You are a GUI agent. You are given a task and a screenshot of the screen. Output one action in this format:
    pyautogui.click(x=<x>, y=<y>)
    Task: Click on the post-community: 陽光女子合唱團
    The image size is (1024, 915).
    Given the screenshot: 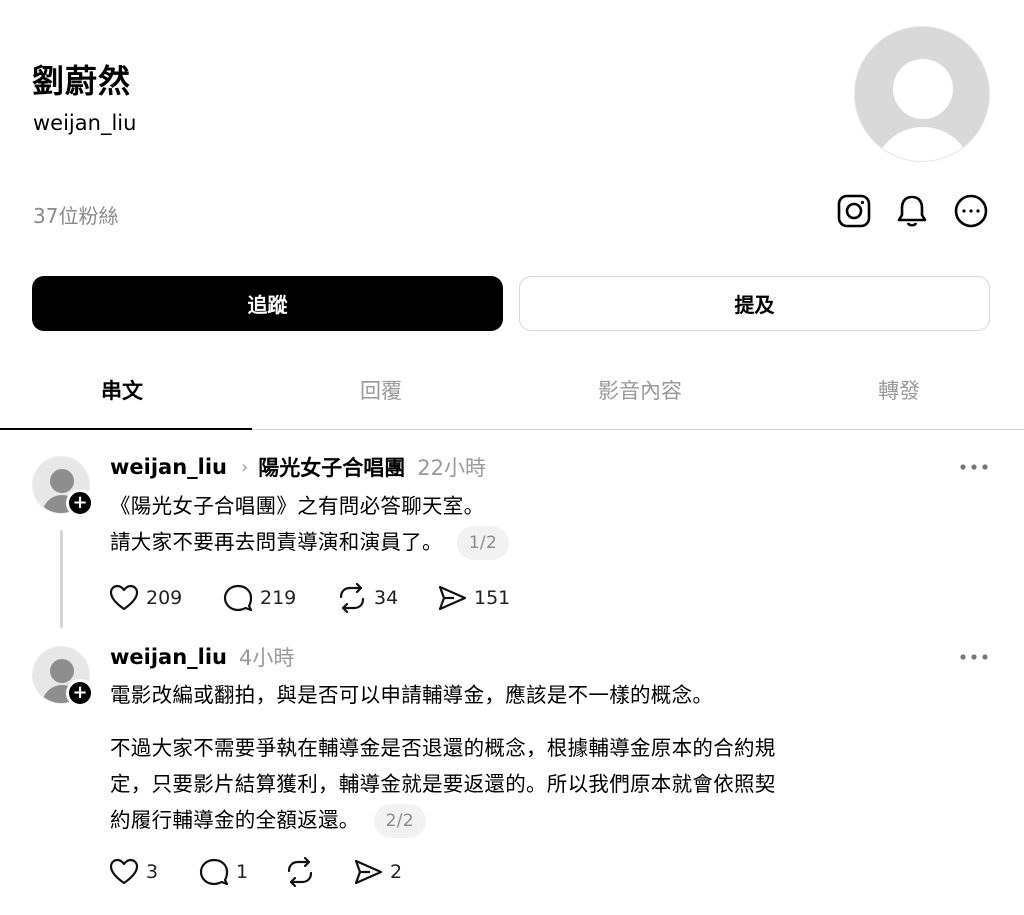 What is the action you would take?
    pyautogui.click(x=331, y=467)
    